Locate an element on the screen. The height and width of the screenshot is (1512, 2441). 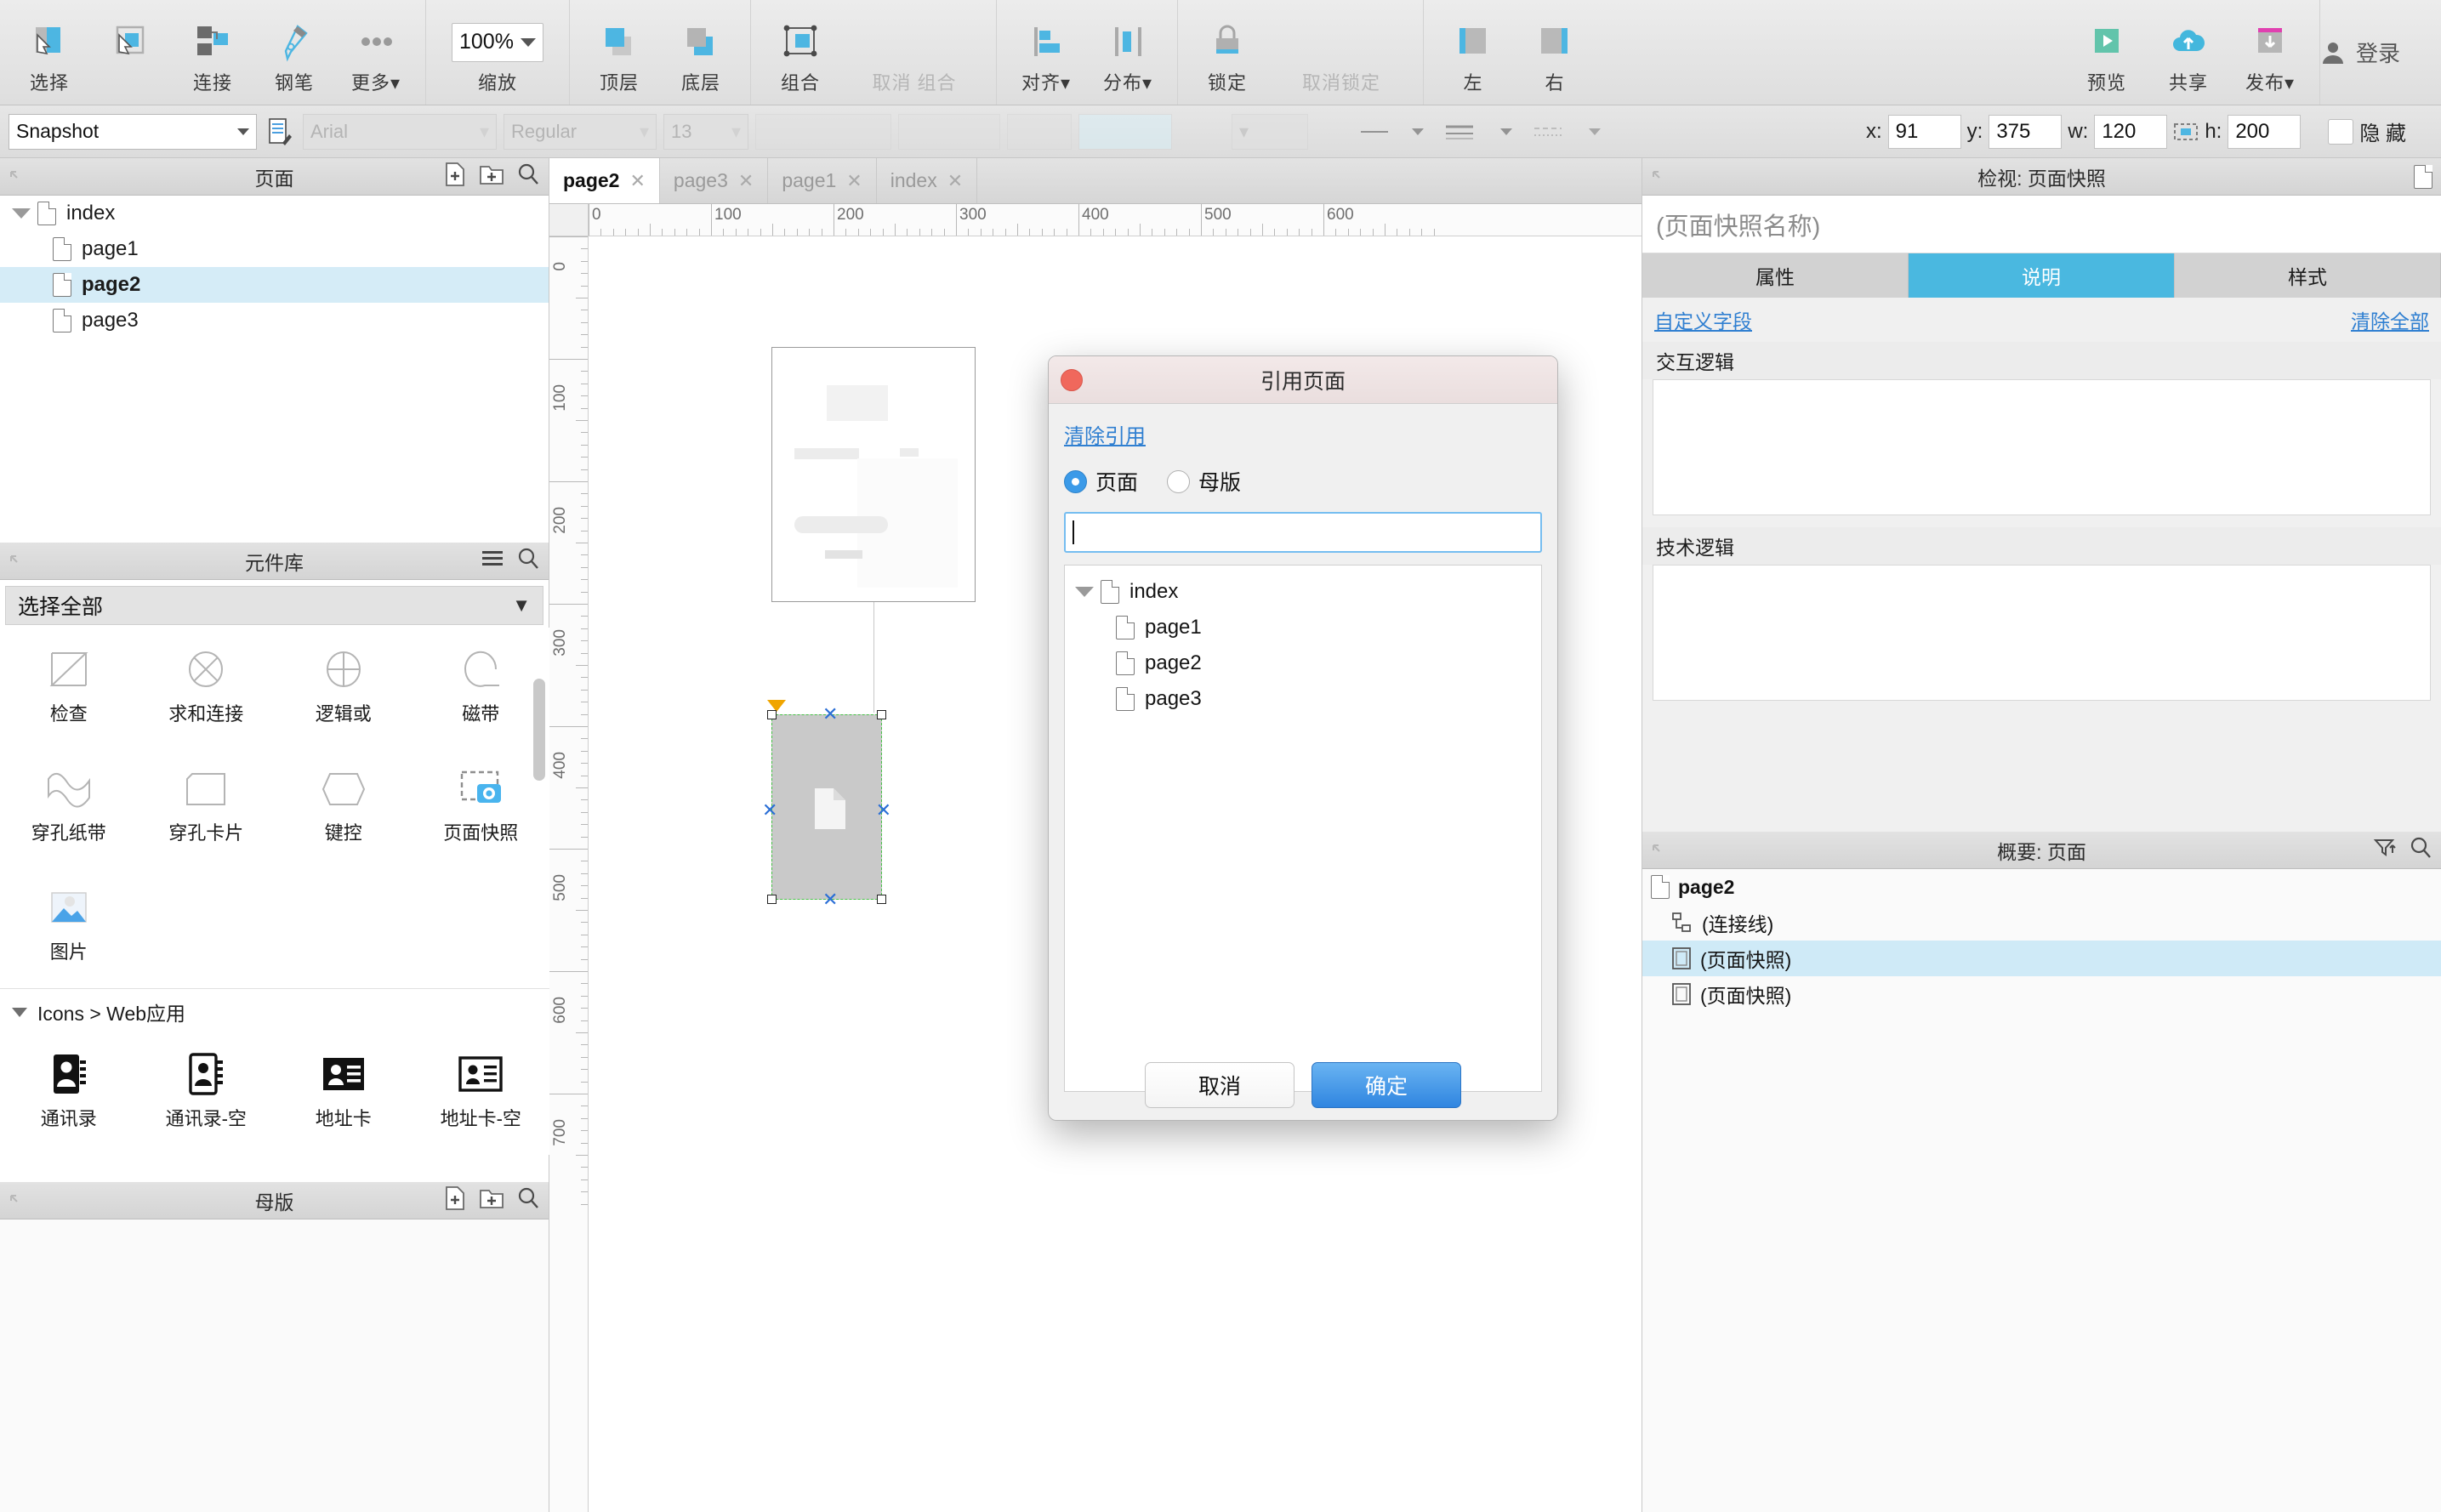
text-align-button is located at coordinates (1039, 131).